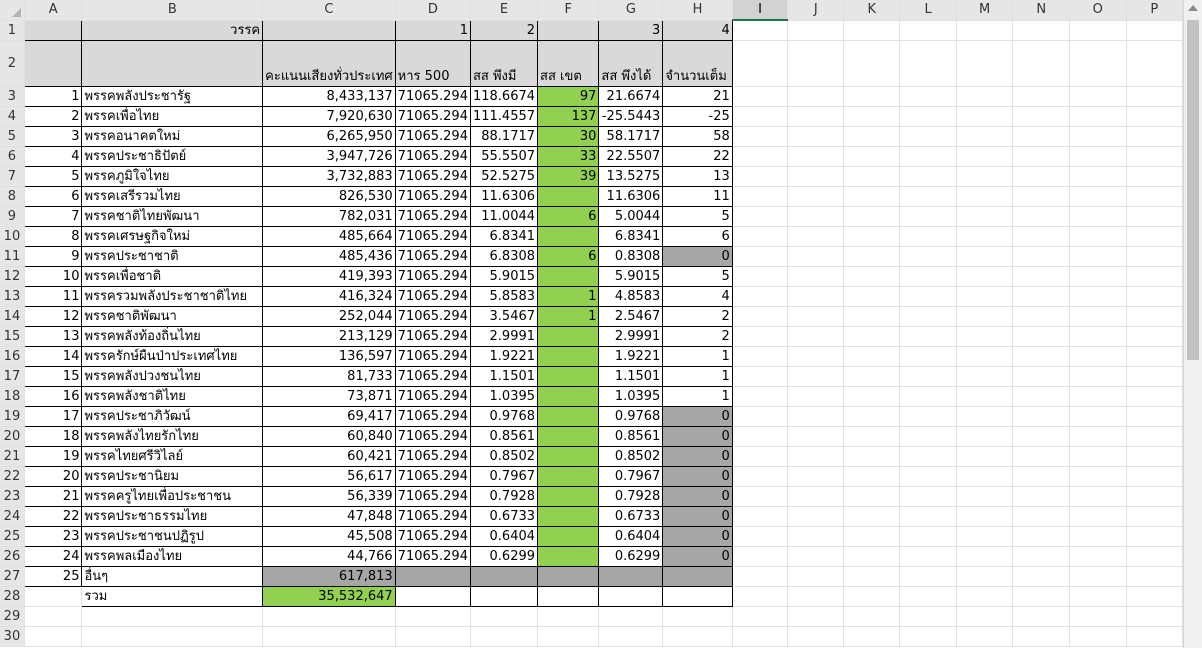  What do you see at coordinates (12, 256) in the screenshot?
I see `row-header-11: 11` at bounding box center [12, 256].